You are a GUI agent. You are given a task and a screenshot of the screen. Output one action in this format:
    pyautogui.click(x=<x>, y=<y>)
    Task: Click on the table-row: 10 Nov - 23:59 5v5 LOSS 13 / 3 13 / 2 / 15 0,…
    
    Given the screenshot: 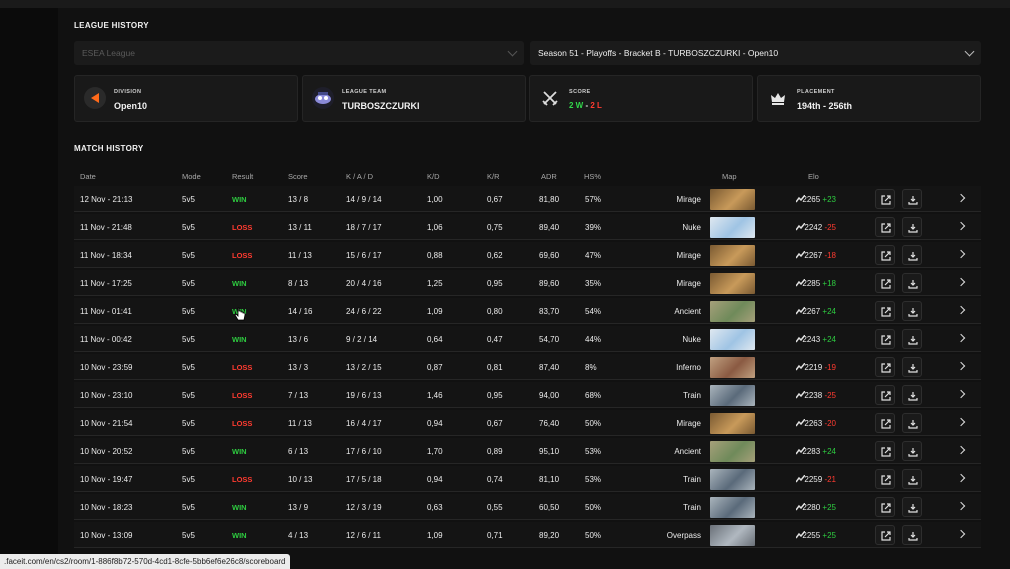 What is the action you would take?
    pyautogui.click(x=527, y=367)
    